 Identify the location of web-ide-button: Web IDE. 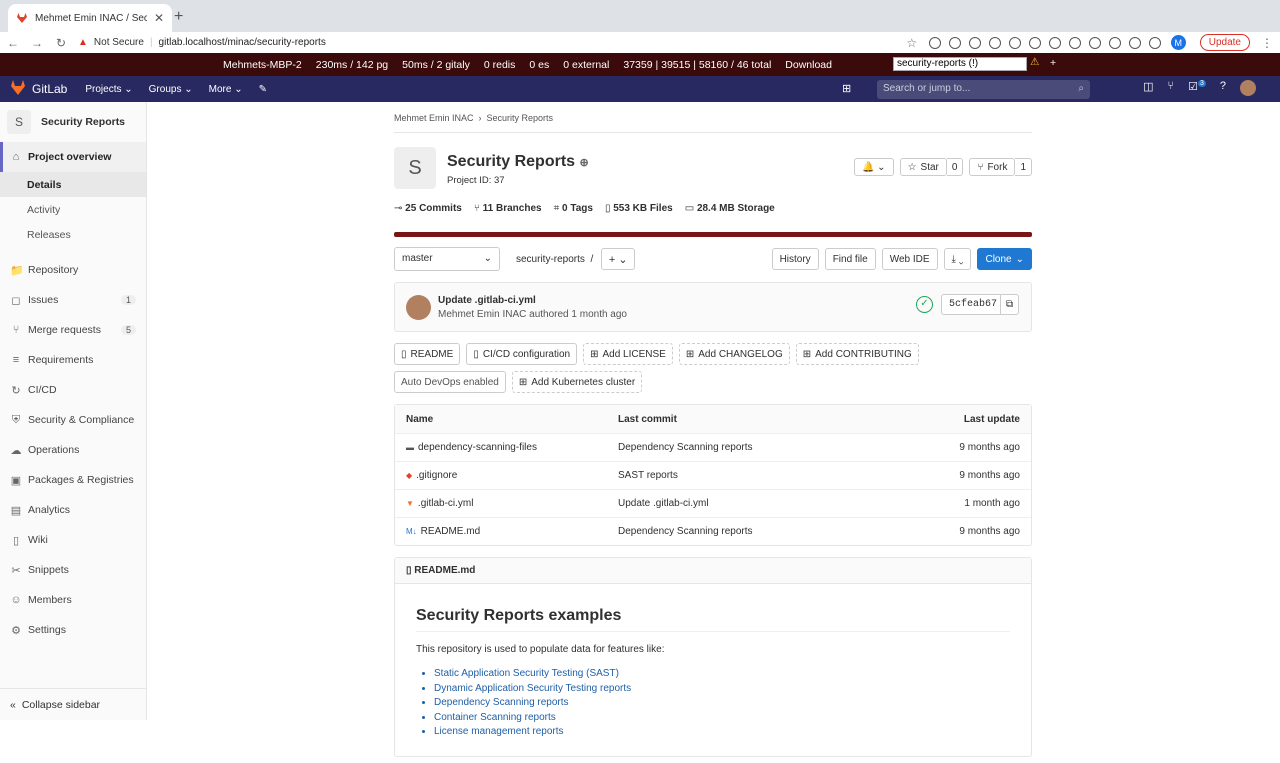
(909, 259).